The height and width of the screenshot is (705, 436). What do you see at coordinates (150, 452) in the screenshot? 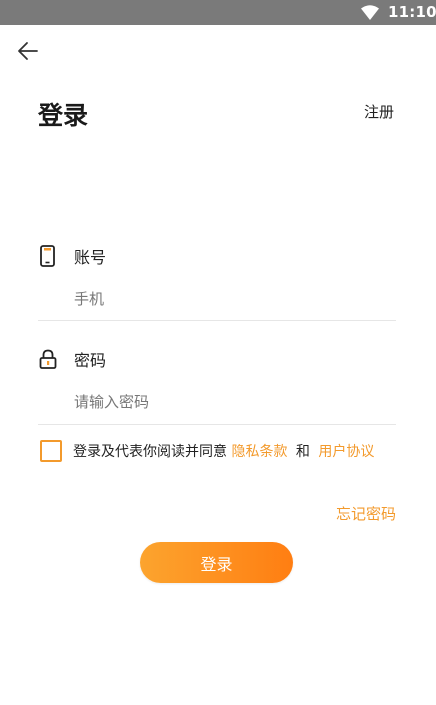
I see `agreement-prefix: 登录及代表你阅读并同意` at bounding box center [150, 452].